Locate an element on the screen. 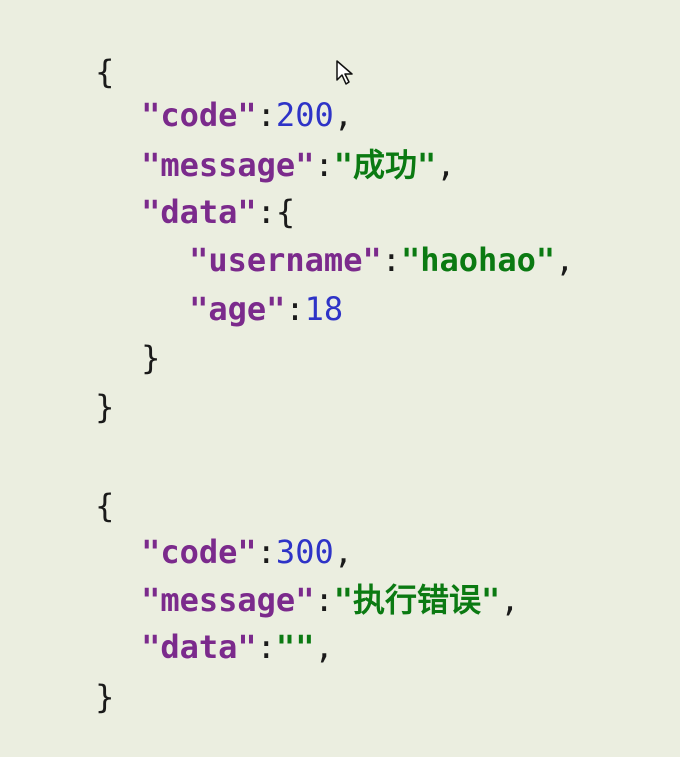  json-line-data: "data":"", is located at coordinates (199, 626).